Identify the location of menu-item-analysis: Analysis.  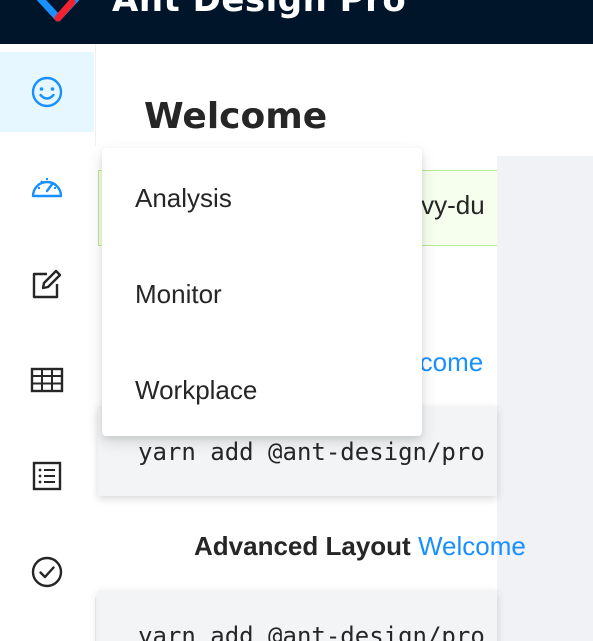
(262, 198).